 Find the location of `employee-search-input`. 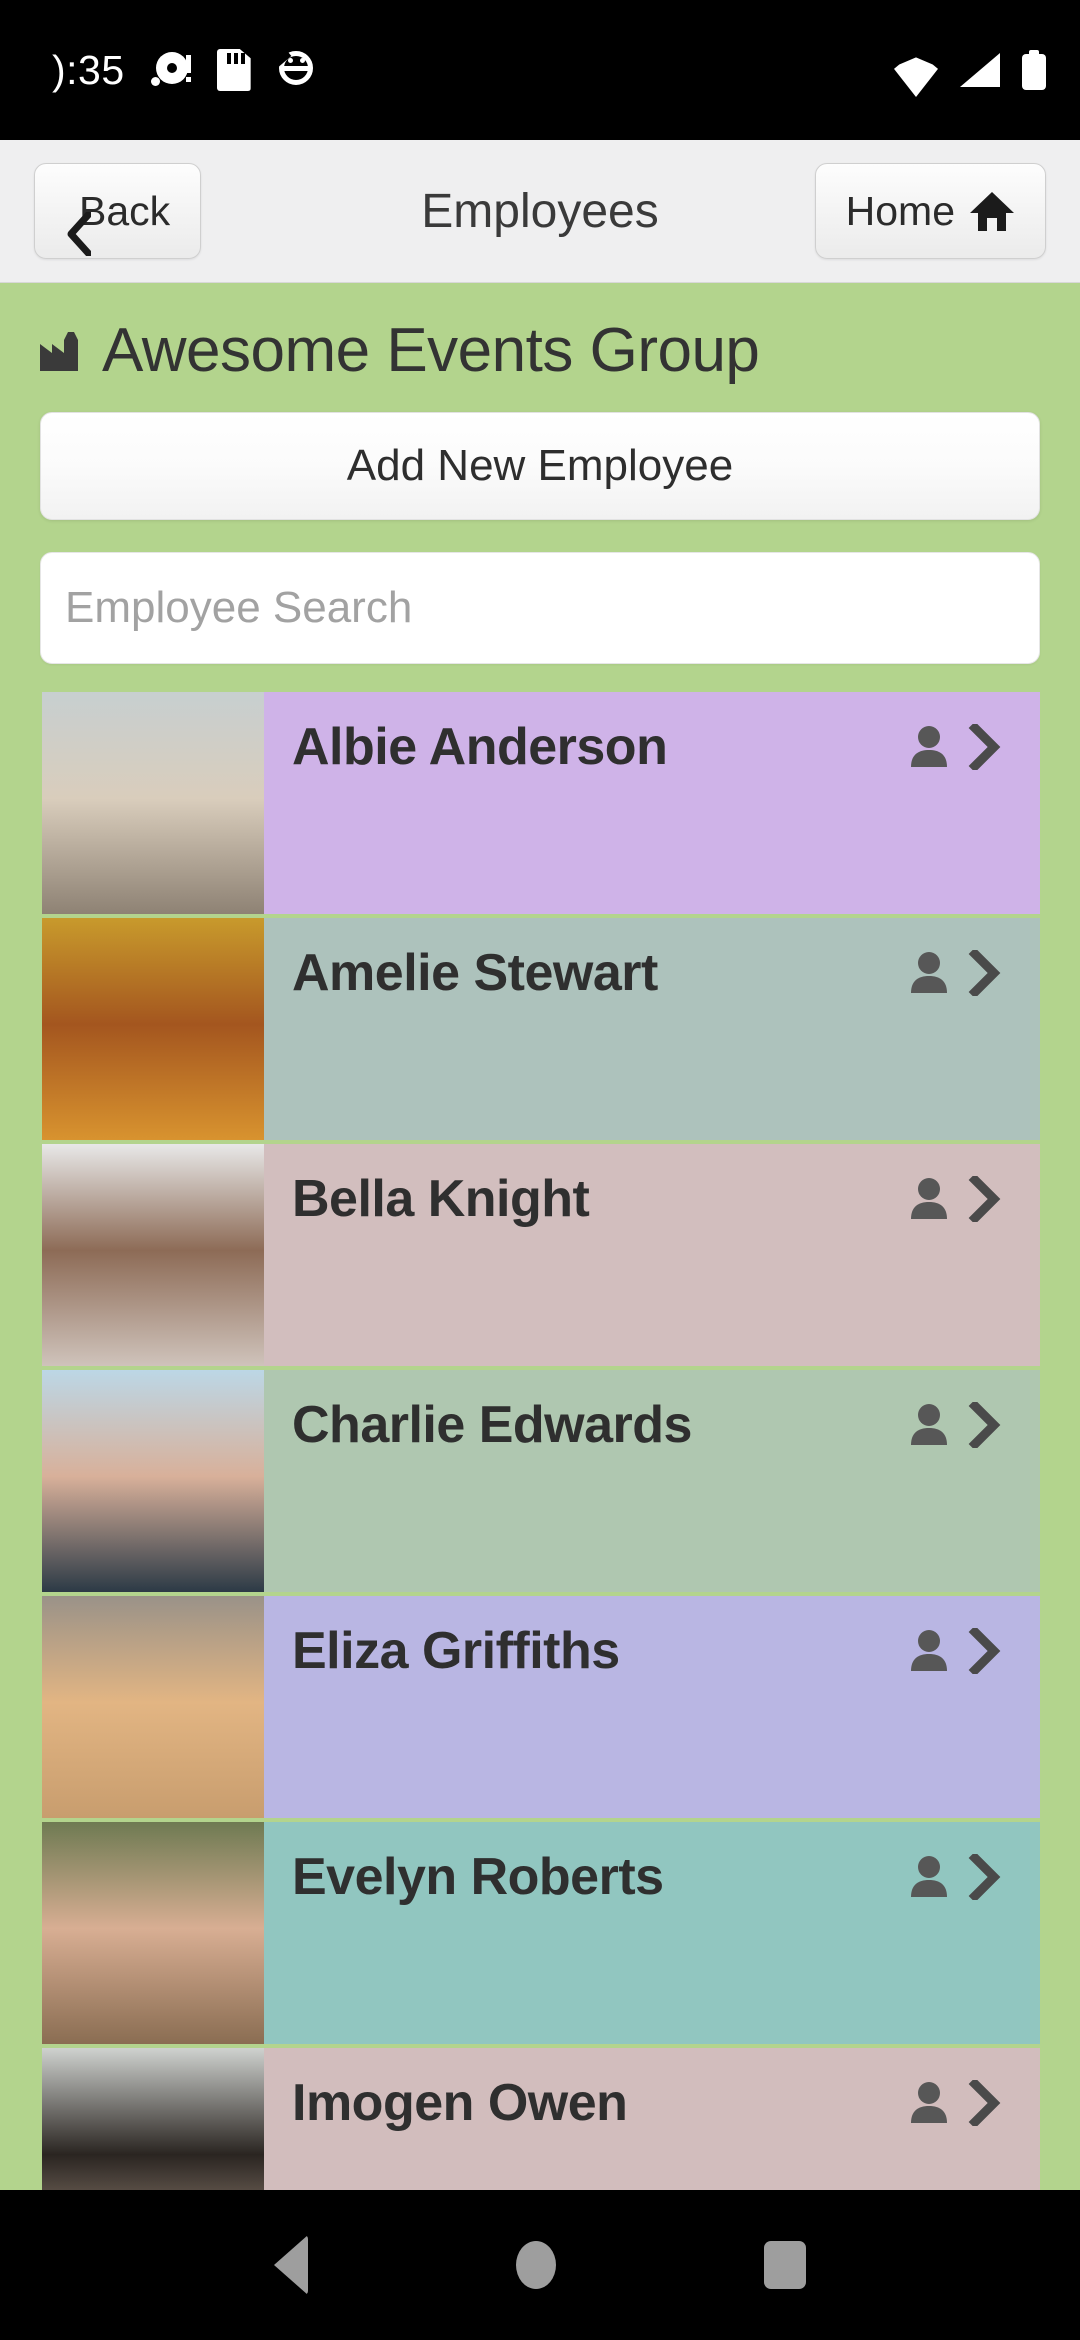

employee-search-input is located at coordinates (540, 608).